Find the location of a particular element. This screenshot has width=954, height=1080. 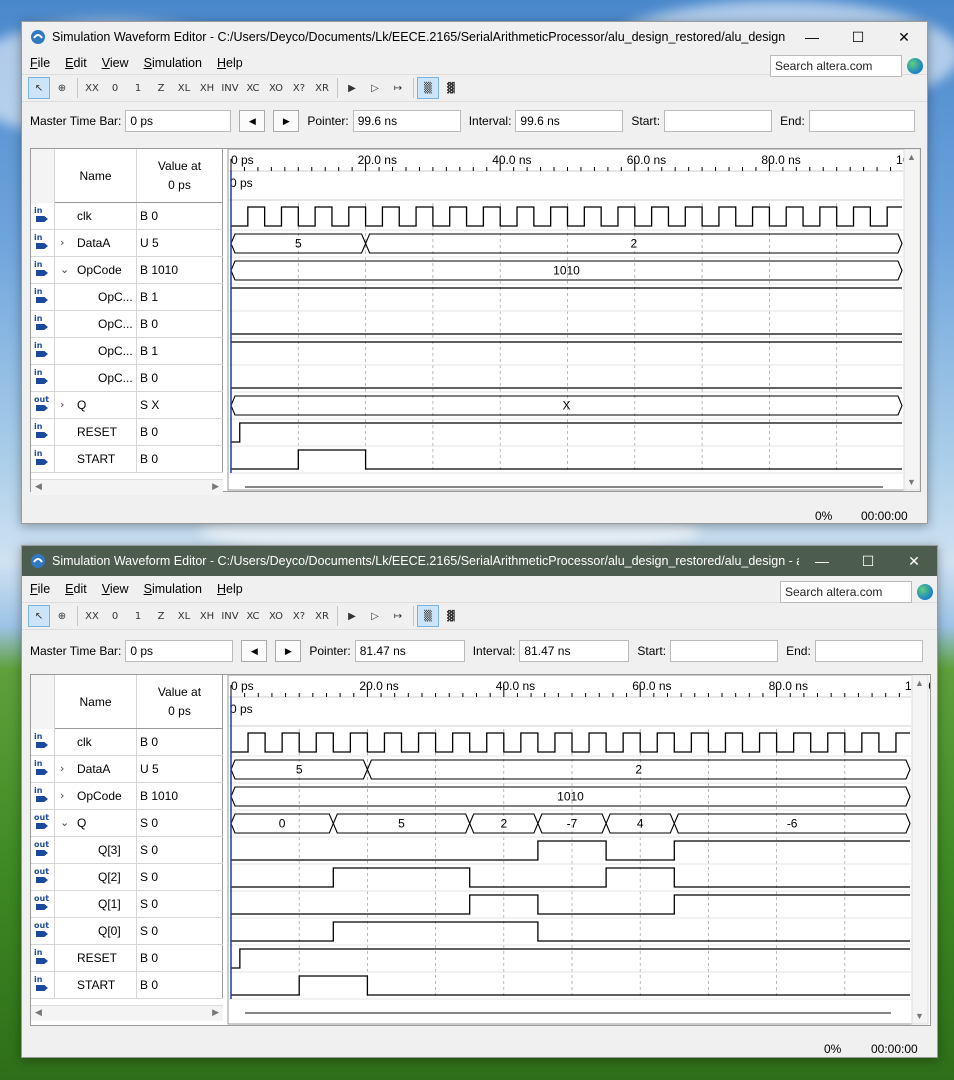

interval-field: 81.47 ns is located at coordinates (574, 651).